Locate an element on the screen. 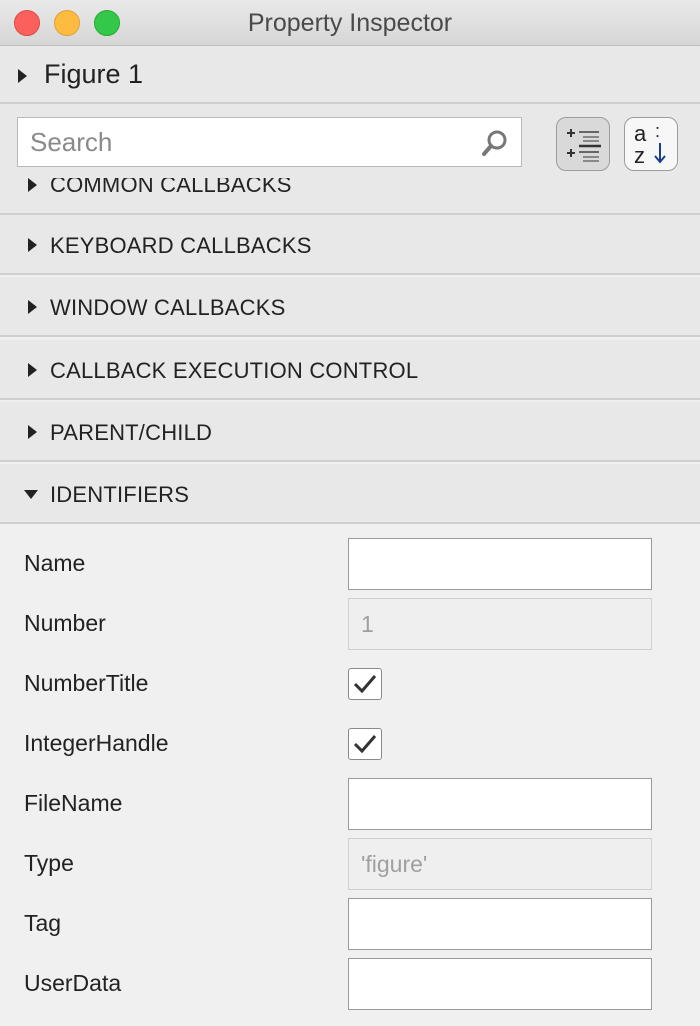 The height and width of the screenshot is (1026, 700). type-field: 'figure' is located at coordinates (500, 864).